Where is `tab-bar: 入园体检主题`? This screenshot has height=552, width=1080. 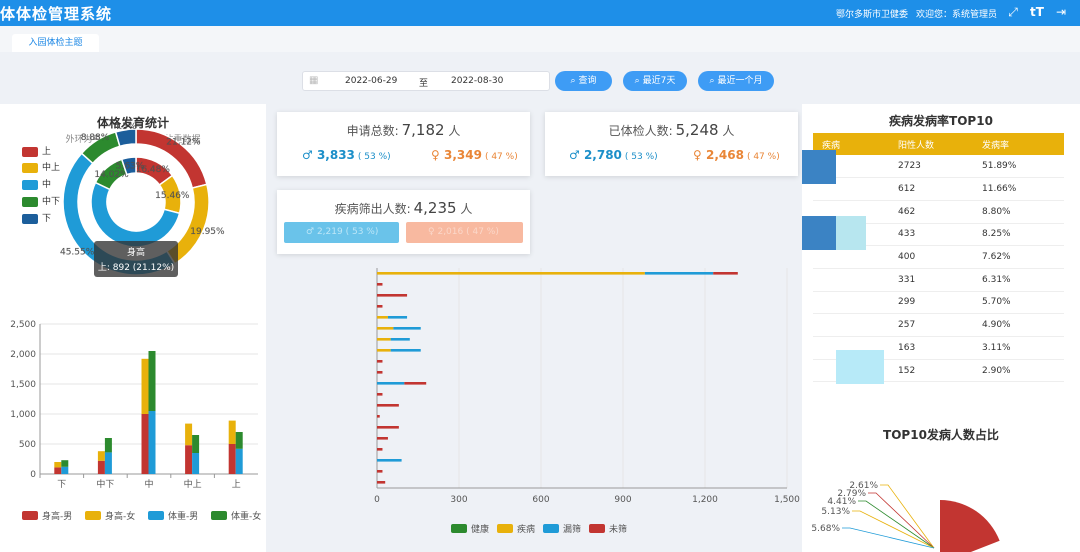
tab-bar: 入园体检主题 is located at coordinates (540, 39).